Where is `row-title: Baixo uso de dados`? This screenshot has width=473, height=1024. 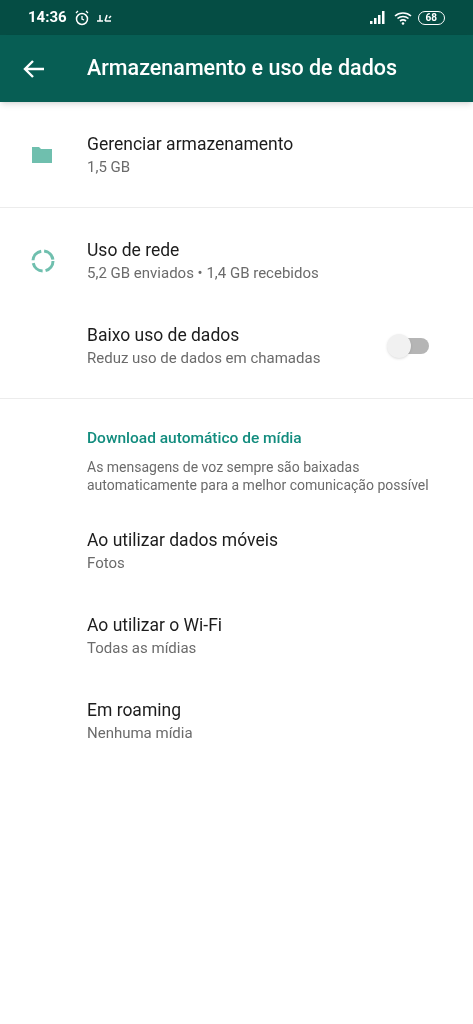 row-title: Baixo uso de dados is located at coordinates (164, 335).